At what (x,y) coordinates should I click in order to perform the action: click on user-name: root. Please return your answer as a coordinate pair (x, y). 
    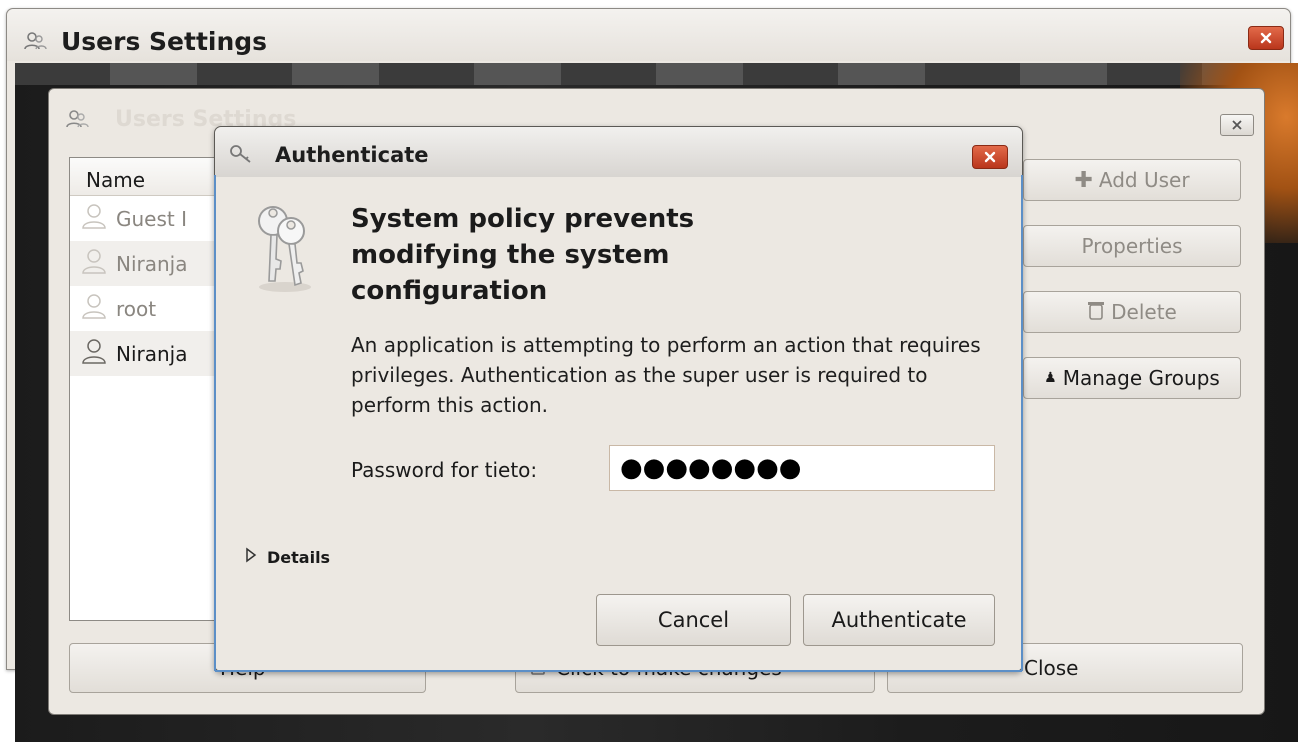
    Looking at the image, I should click on (136, 308).